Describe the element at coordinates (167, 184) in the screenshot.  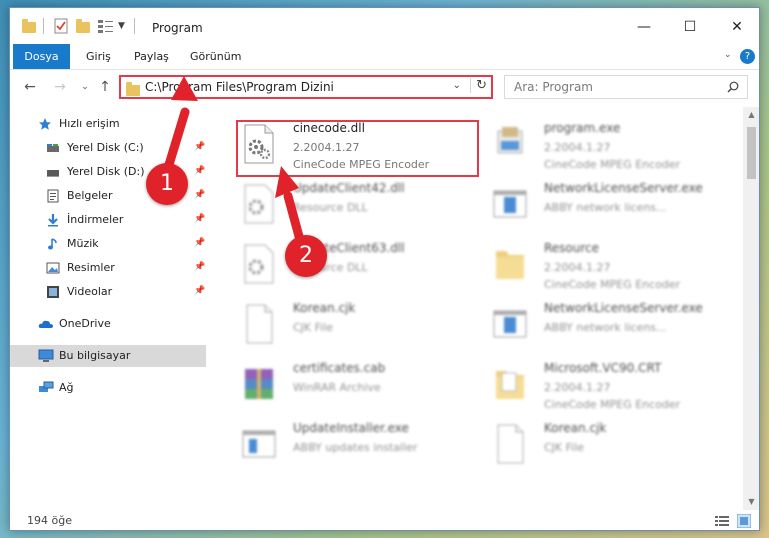
I see `step-1-badge: 1` at that location.